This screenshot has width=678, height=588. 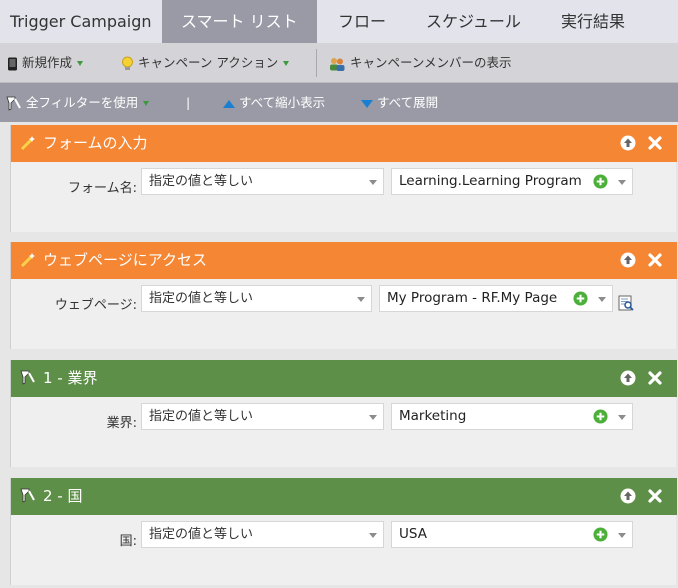 I want to click on filter-title: 2 - 国, so click(x=63, y=496).